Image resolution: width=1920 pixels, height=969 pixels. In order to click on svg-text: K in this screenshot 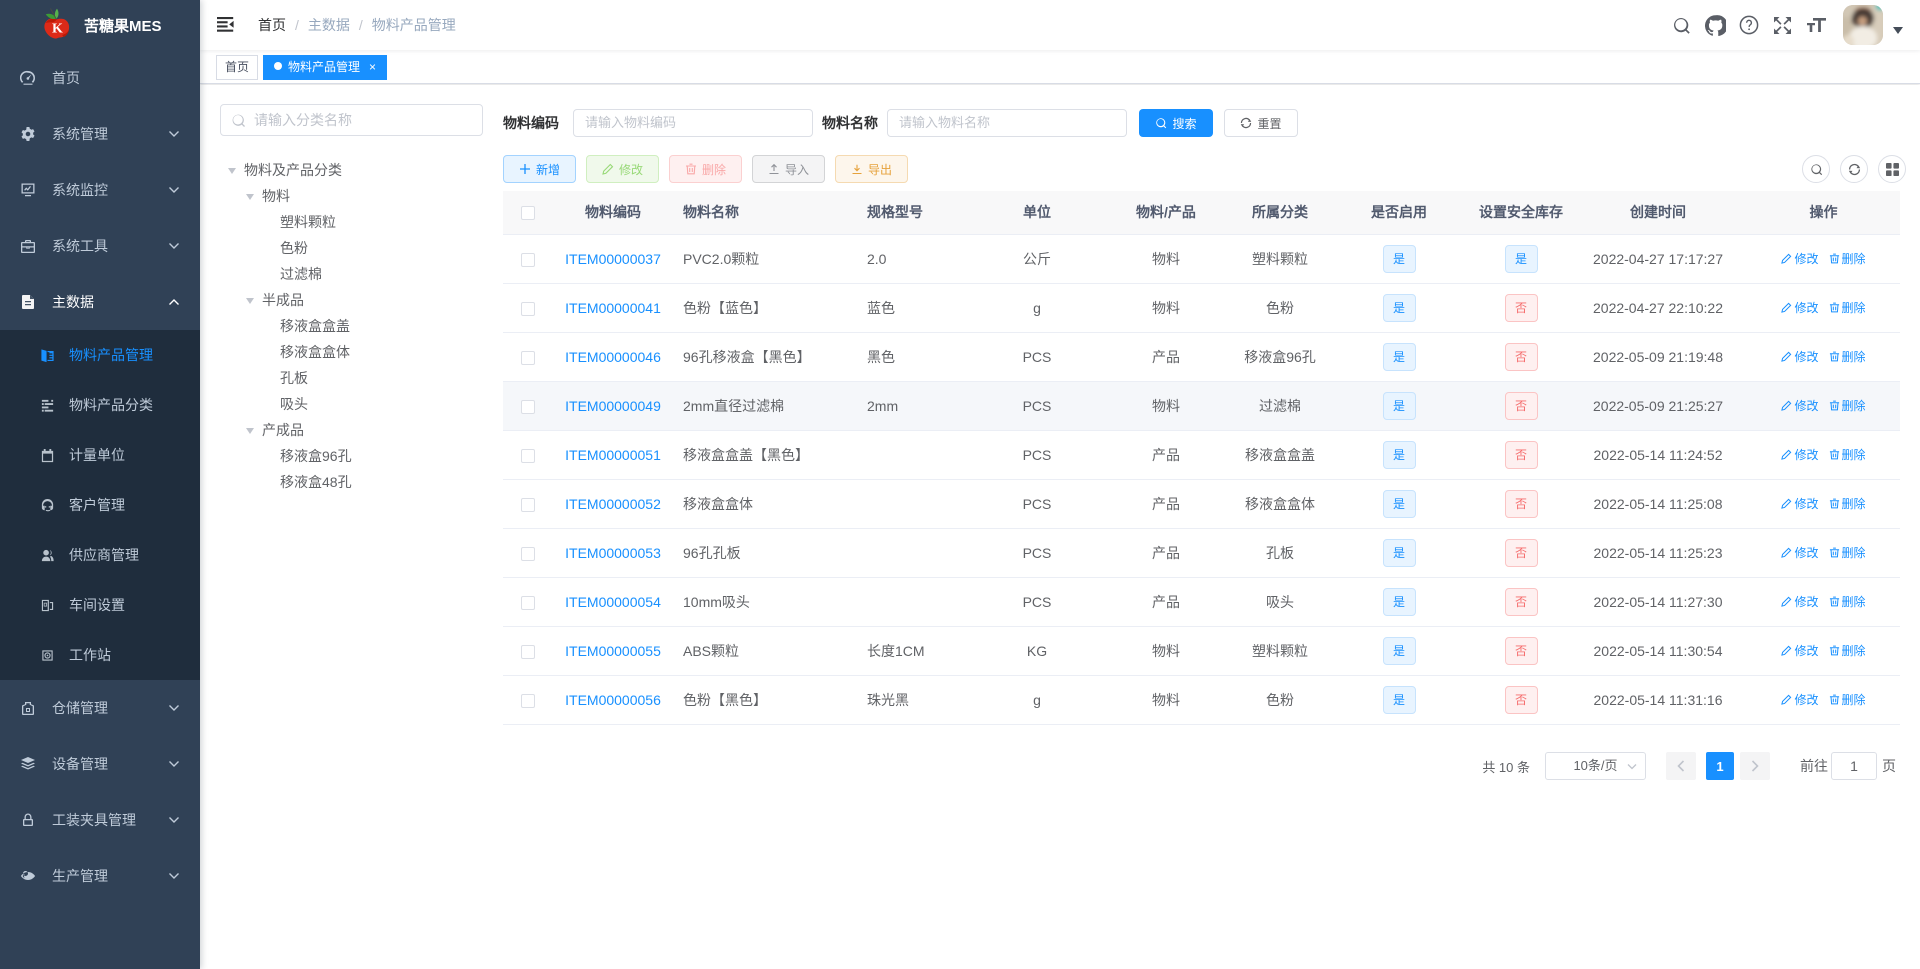, I will do `click(57, 29)`.